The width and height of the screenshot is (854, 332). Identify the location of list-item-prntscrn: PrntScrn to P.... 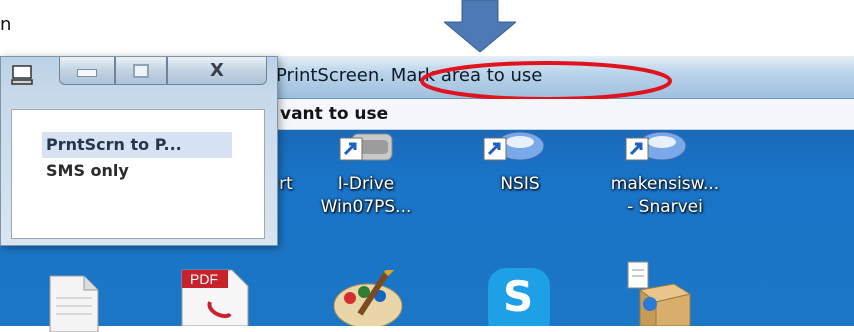
(137, 145).